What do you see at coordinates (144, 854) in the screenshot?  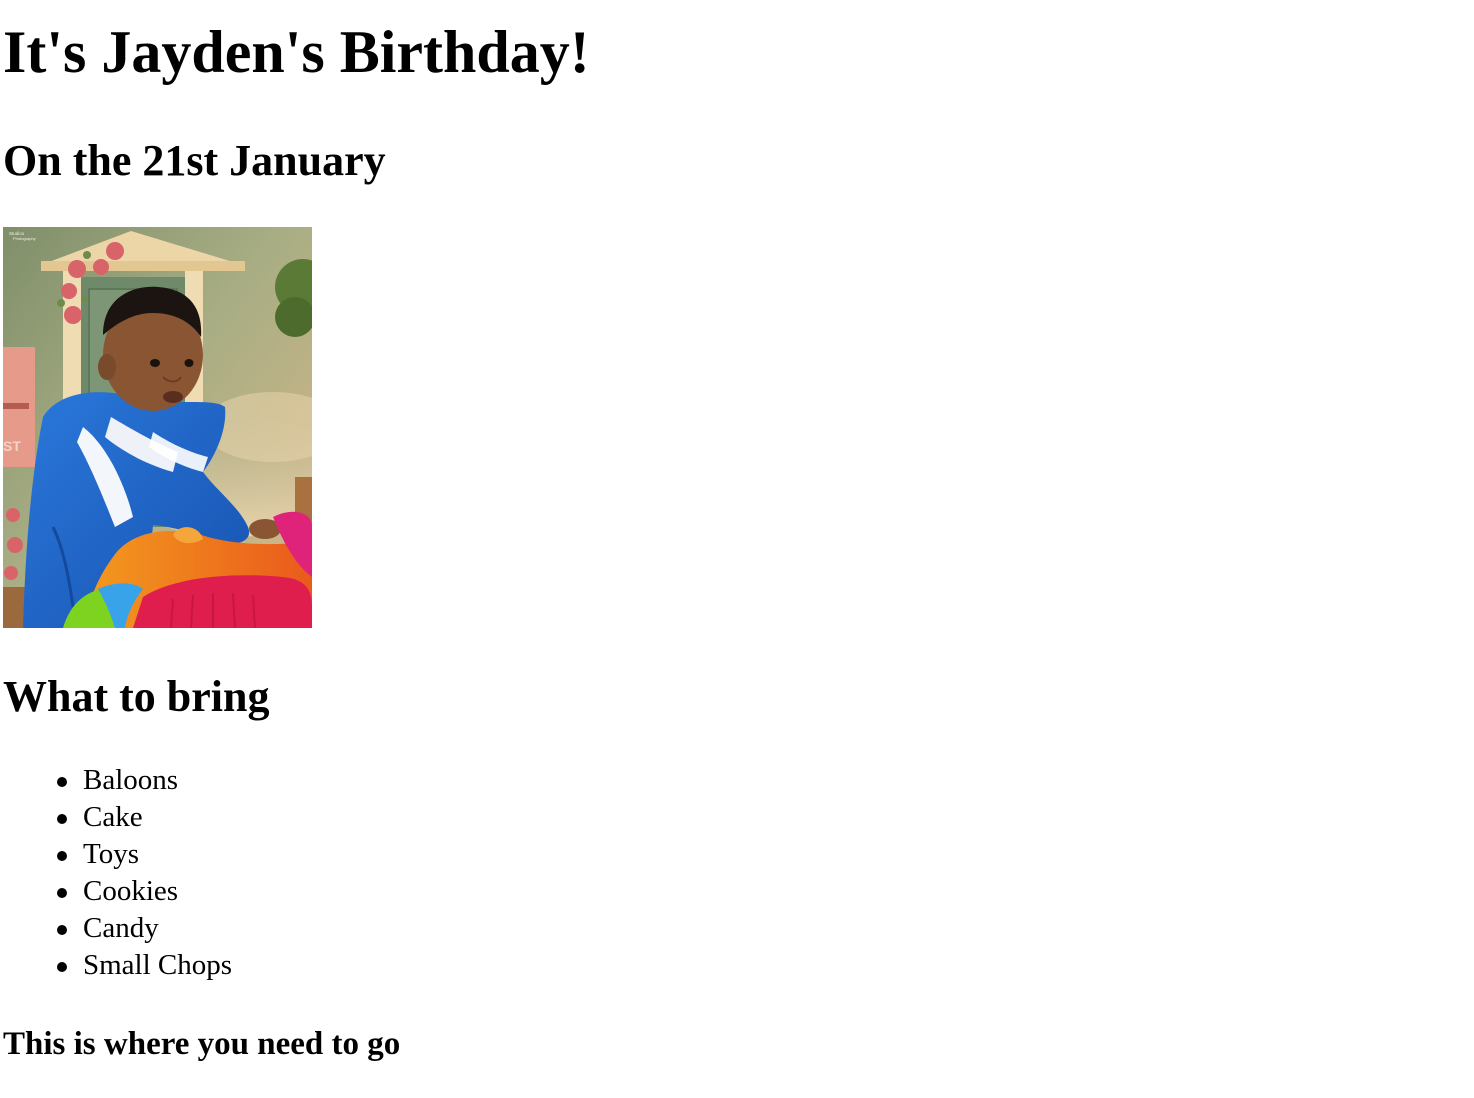 I see `list-item: Toys` at bounding box center [144, 854].